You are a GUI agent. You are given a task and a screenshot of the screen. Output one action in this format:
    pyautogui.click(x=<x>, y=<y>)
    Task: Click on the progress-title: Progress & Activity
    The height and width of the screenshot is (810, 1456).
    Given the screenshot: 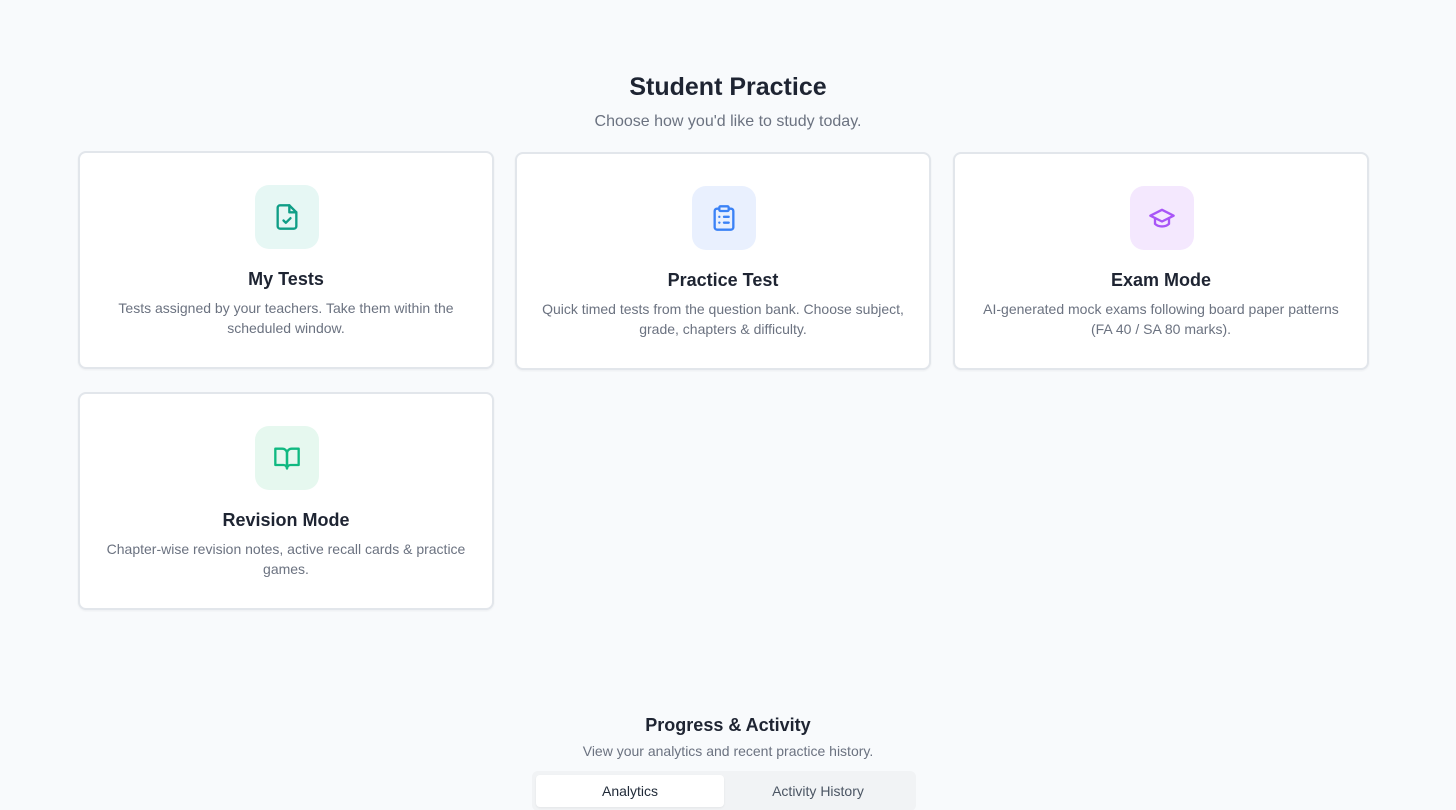 What is the action you would take?
    pyautogui.click(x=728, y=725)
    